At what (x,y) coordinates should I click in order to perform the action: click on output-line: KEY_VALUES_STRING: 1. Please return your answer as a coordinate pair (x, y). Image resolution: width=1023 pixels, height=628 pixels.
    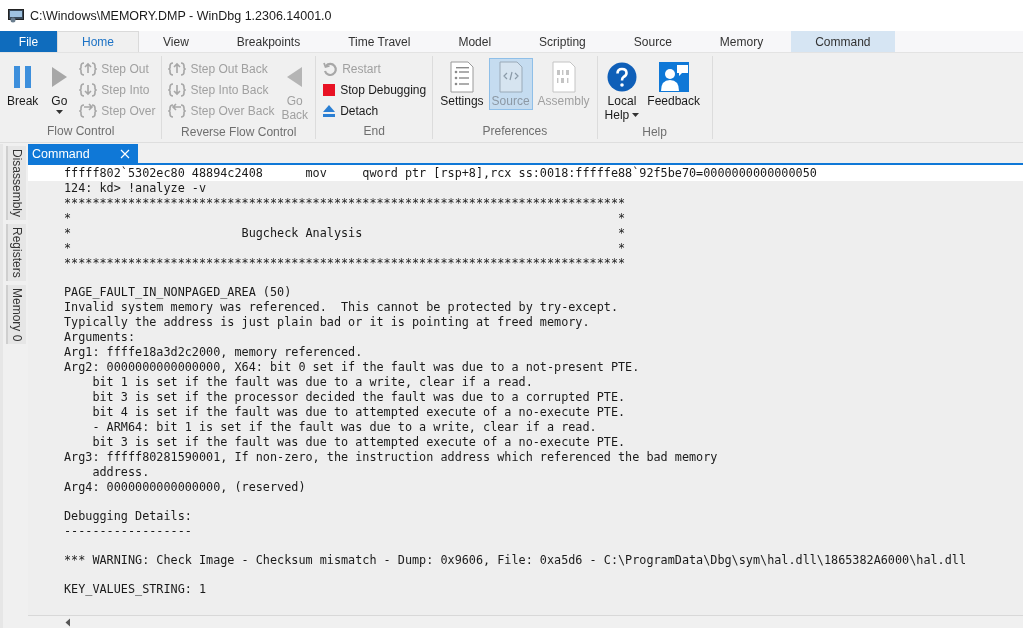
    Looking at the image, I should click on (135, 589).